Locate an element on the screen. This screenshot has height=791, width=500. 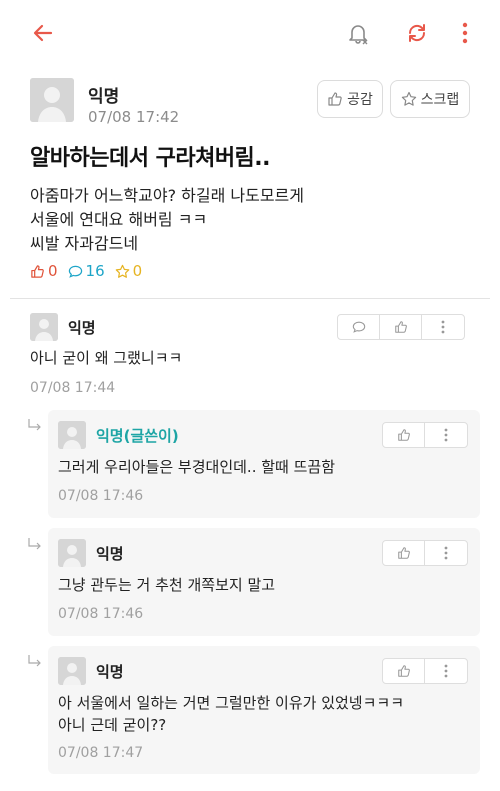
reply-item: 익명 그냥 관두는 거 추천 개쪽보지 말고 07/08 17:46 is located at coordinates (264, 582).